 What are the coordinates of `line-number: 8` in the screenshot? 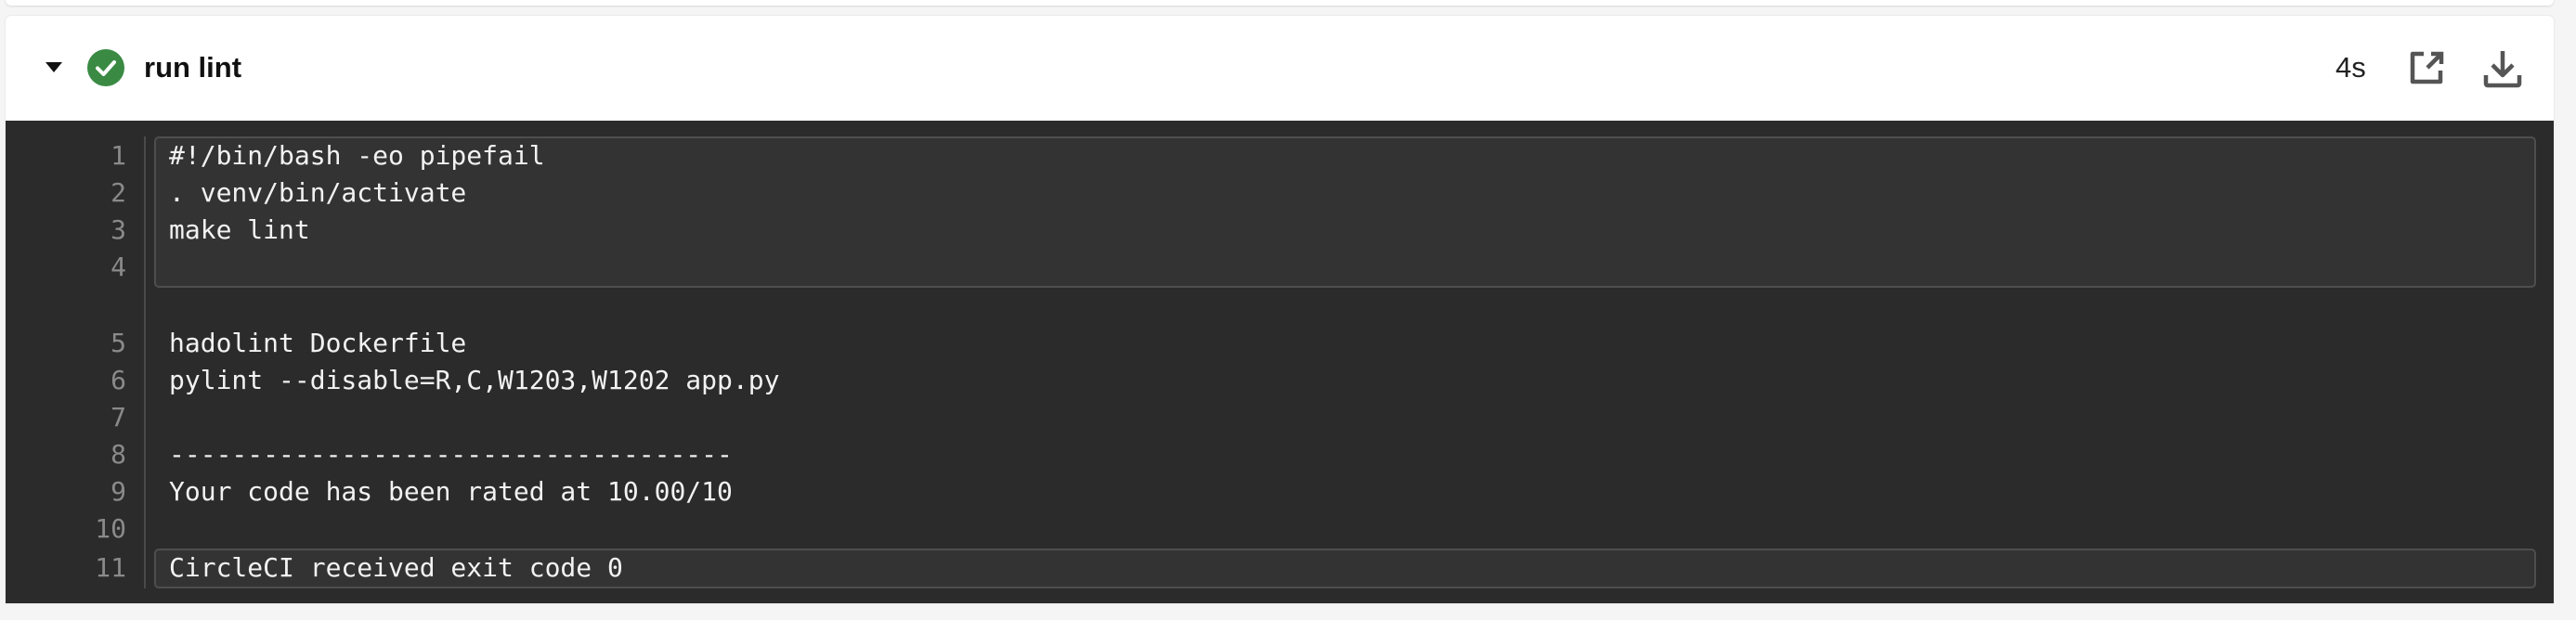 It's located at (118, 454).